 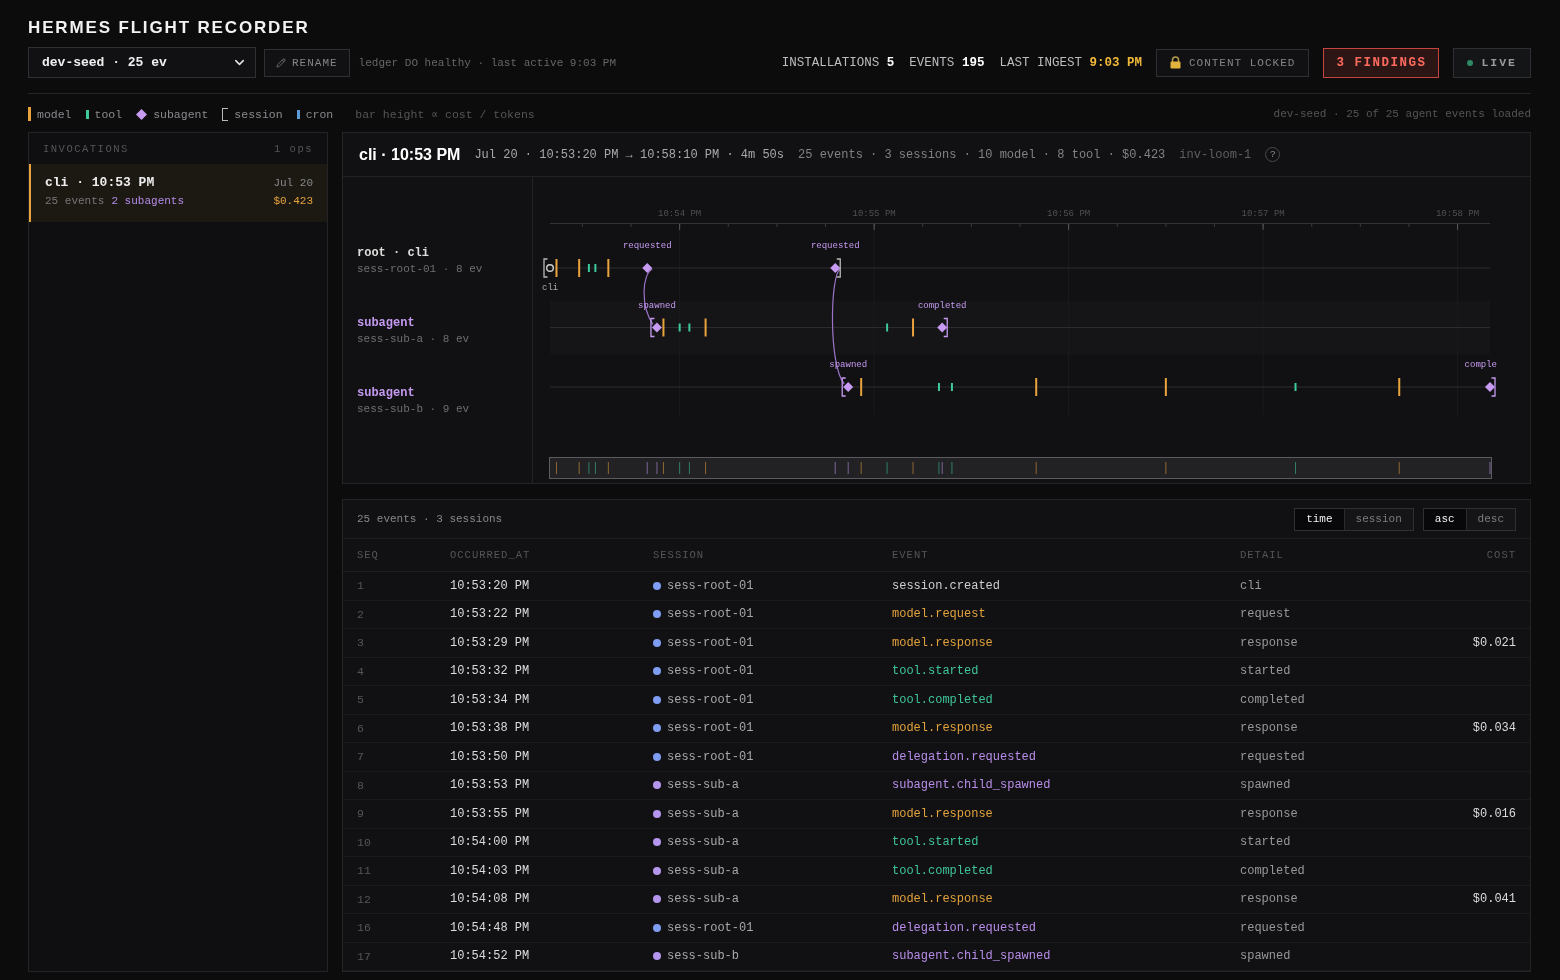 I want to click on detail-cell: response, so click(x=1269, y=899).